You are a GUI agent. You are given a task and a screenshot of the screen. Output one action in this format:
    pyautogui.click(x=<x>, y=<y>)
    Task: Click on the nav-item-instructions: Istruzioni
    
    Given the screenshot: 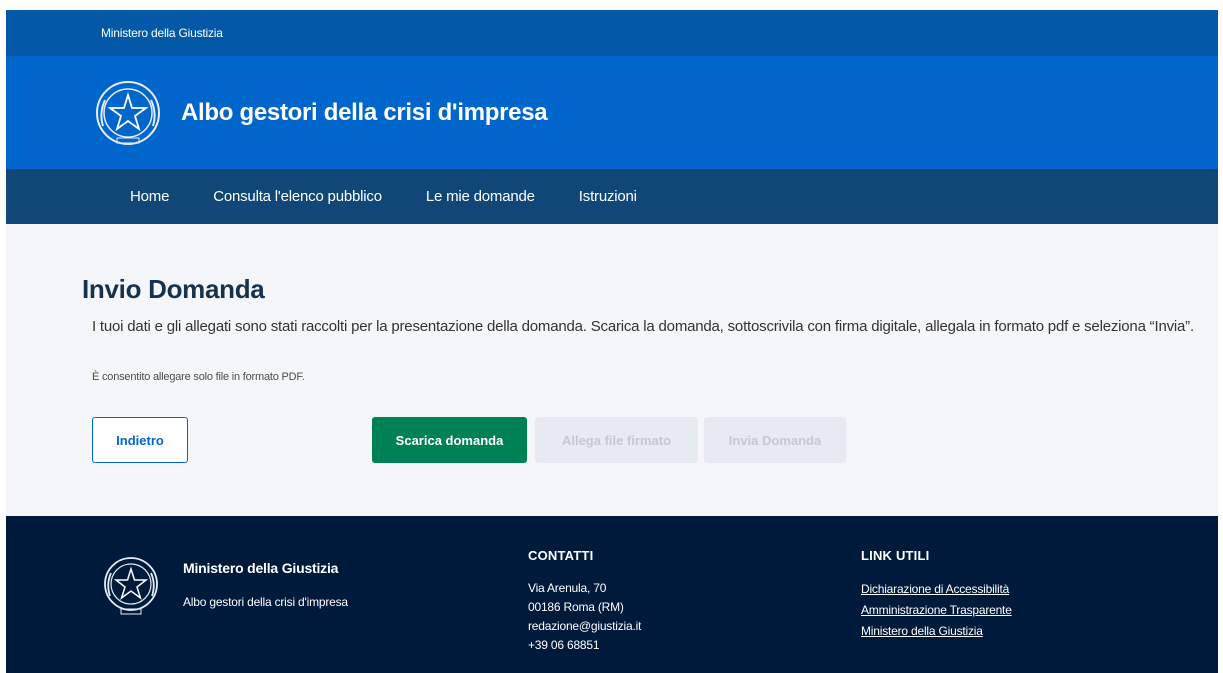 What is the action you would take?
    pyautogui.click(x=608, y=196)
    